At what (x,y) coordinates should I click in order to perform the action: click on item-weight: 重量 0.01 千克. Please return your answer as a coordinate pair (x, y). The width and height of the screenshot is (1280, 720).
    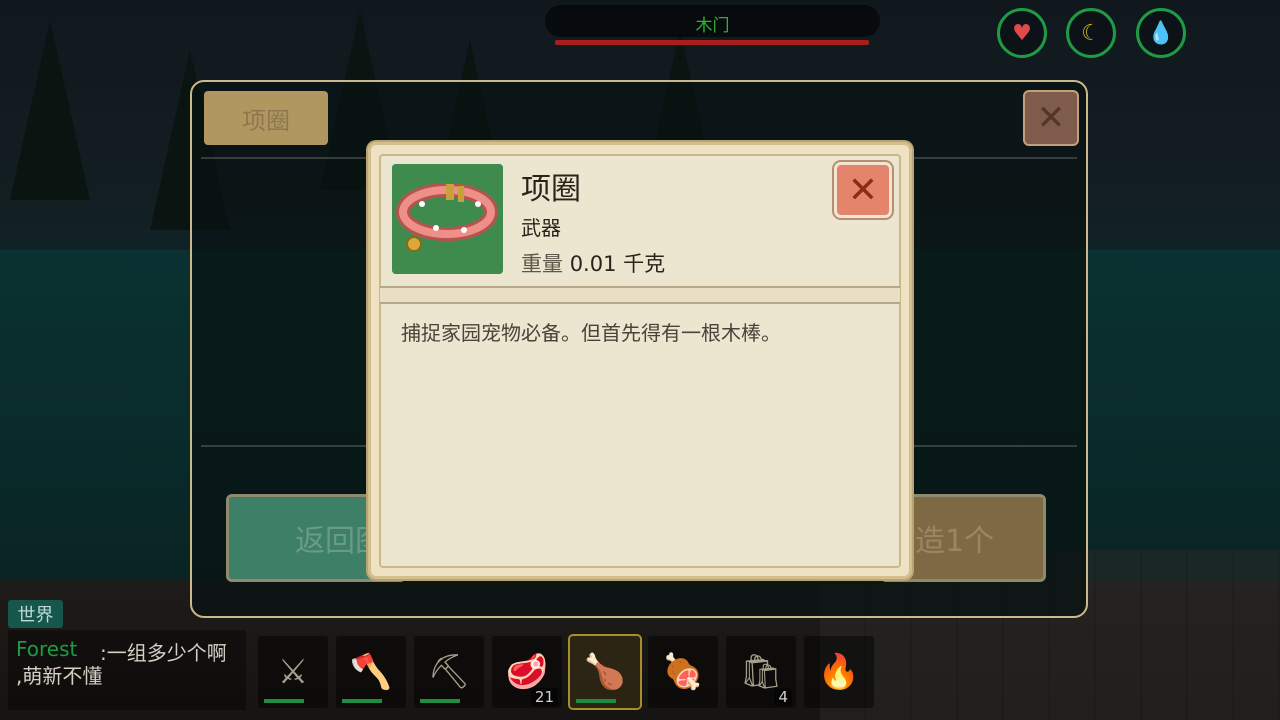
    Looking at the image, I should click on (593, 263).